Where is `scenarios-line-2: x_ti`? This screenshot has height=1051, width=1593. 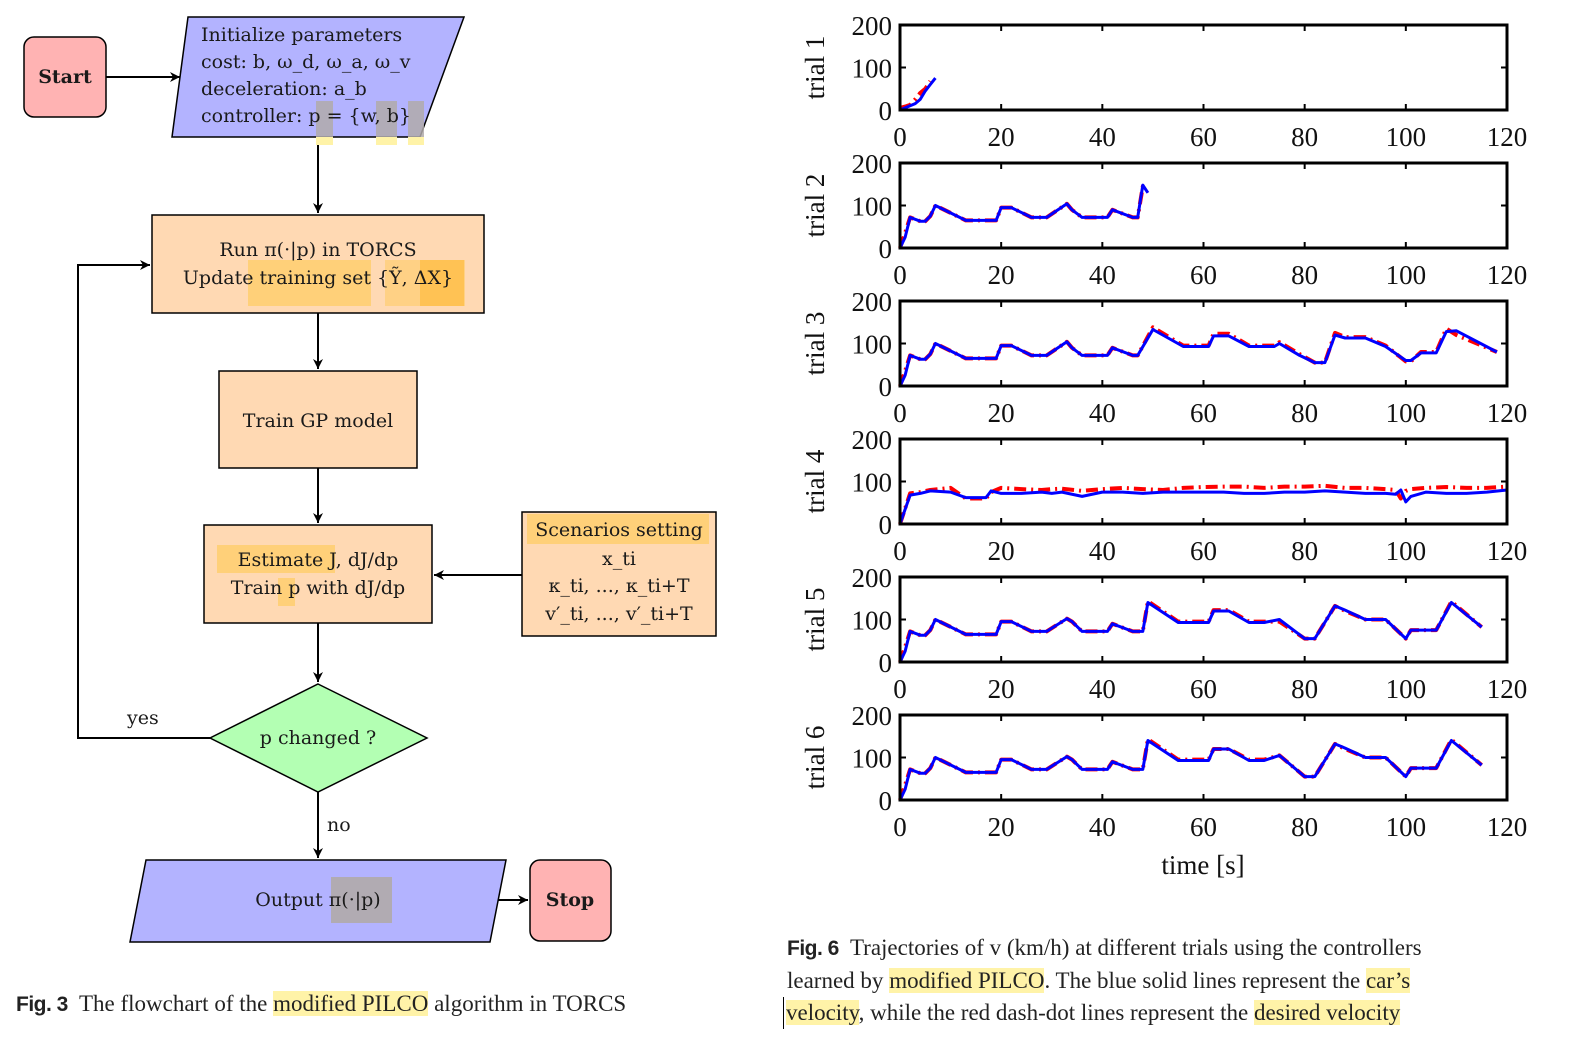 scenarios-line-2: x_ti is located at coordinates (619, 559).